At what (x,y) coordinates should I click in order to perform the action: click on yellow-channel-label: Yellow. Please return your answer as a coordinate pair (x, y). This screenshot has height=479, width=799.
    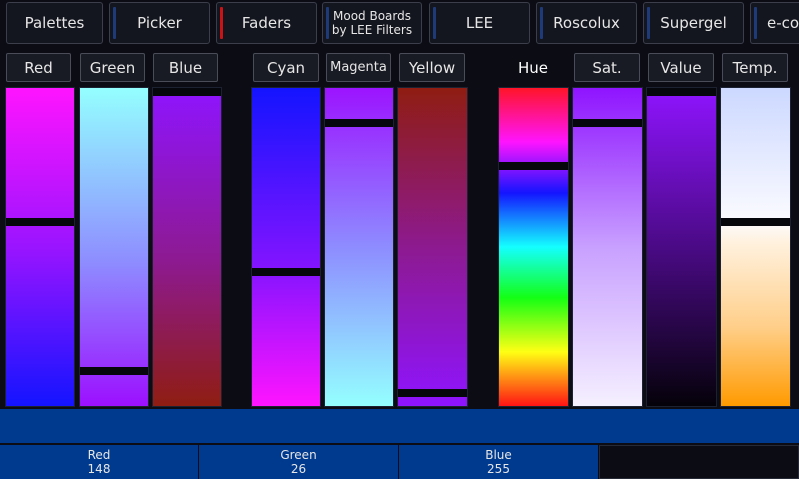
    Looking at the image, I should click on (432, 67).